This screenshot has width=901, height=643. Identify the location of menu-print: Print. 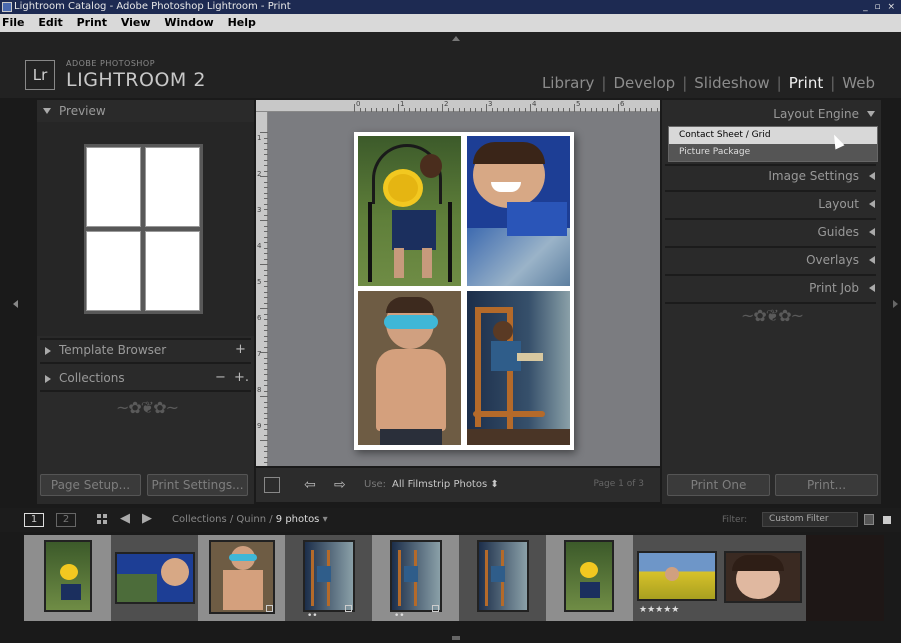
(92, 22).